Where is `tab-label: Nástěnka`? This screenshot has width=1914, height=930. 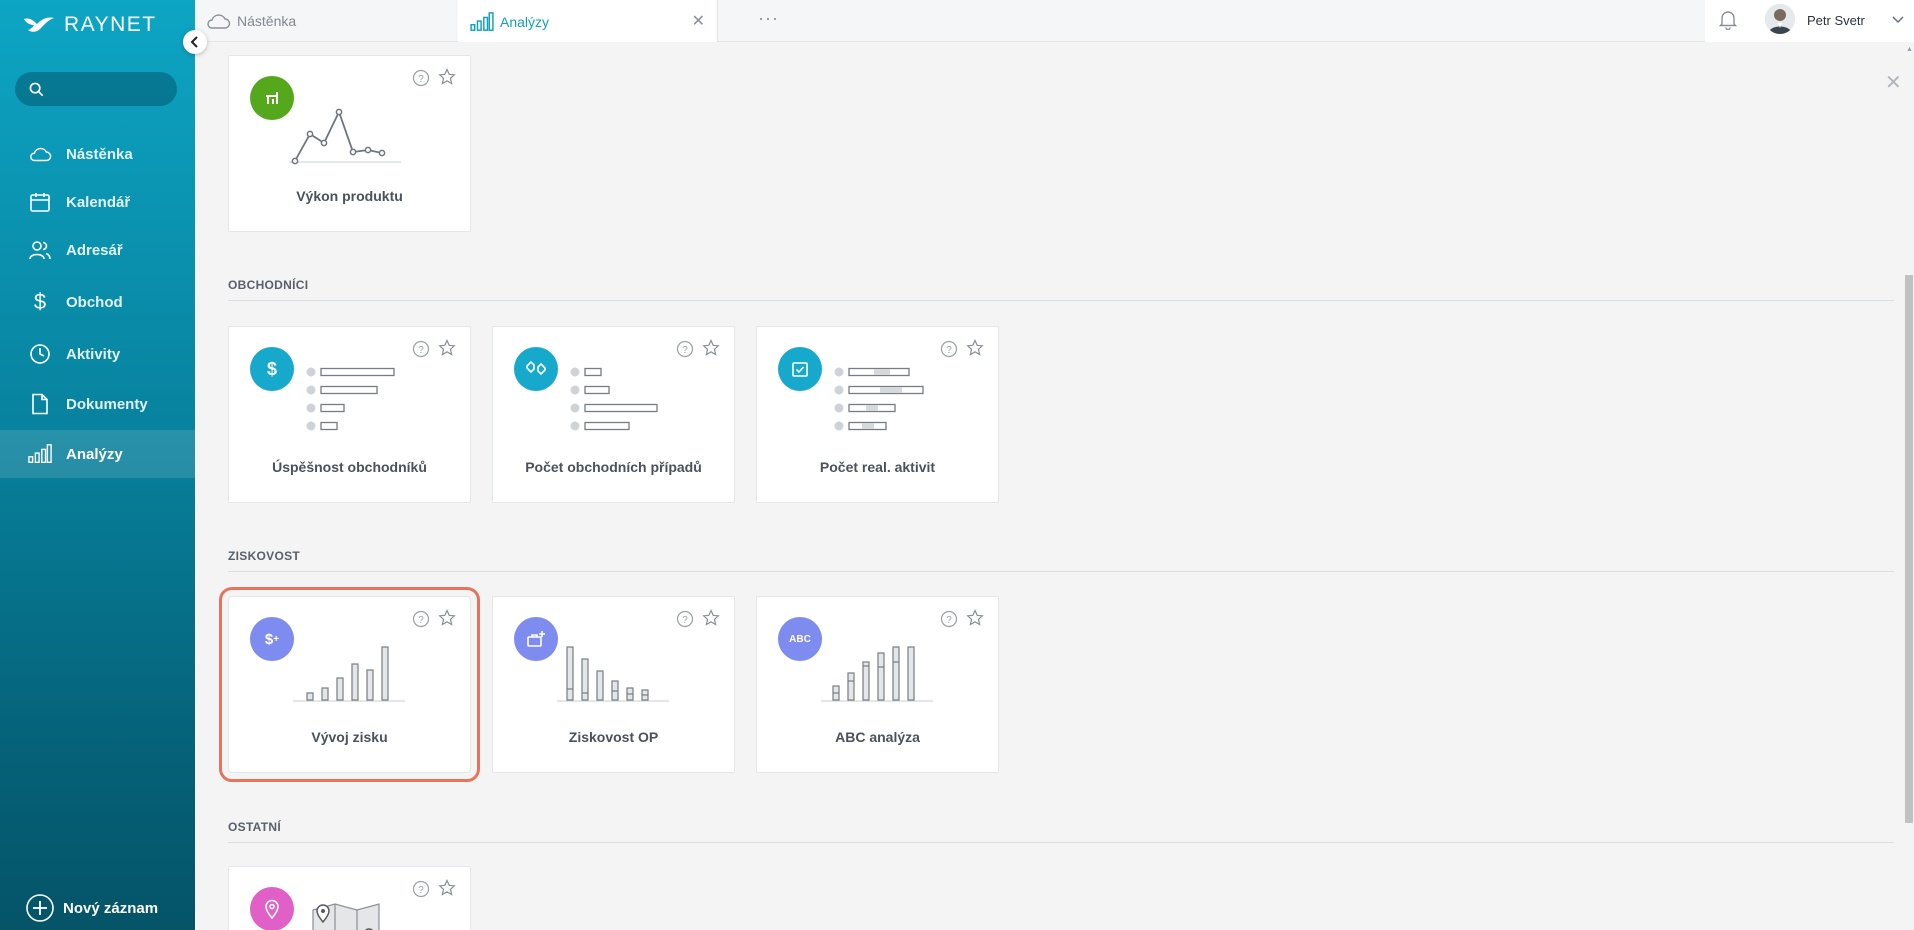 tab-label: Nástěnka is located at coordinates (267, 21).